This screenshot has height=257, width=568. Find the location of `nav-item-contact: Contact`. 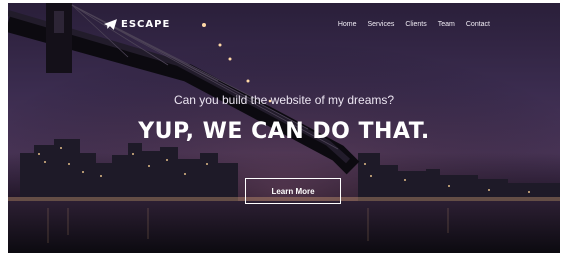

nav-item-contact: Contact is located at coordinates (478, 24).